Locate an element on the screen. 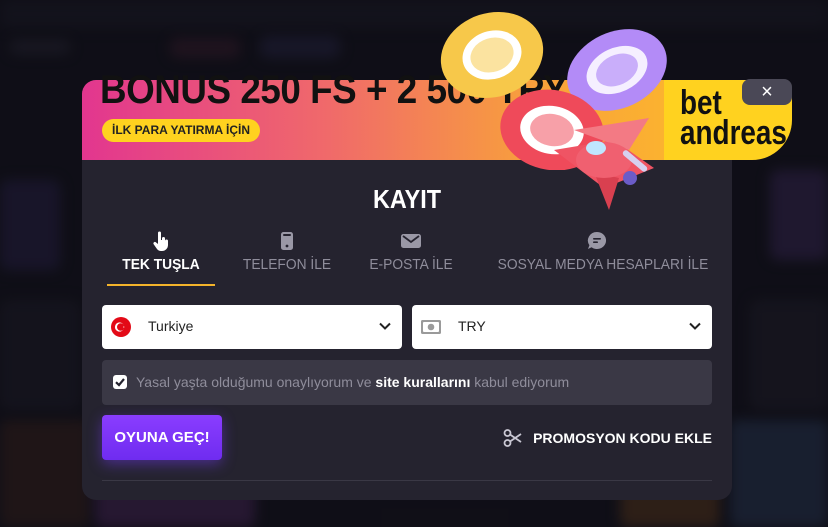 Image resolution: width=828 pixels, height=527 pixels. currency-select: TRY is located at coordinates (562, 327).